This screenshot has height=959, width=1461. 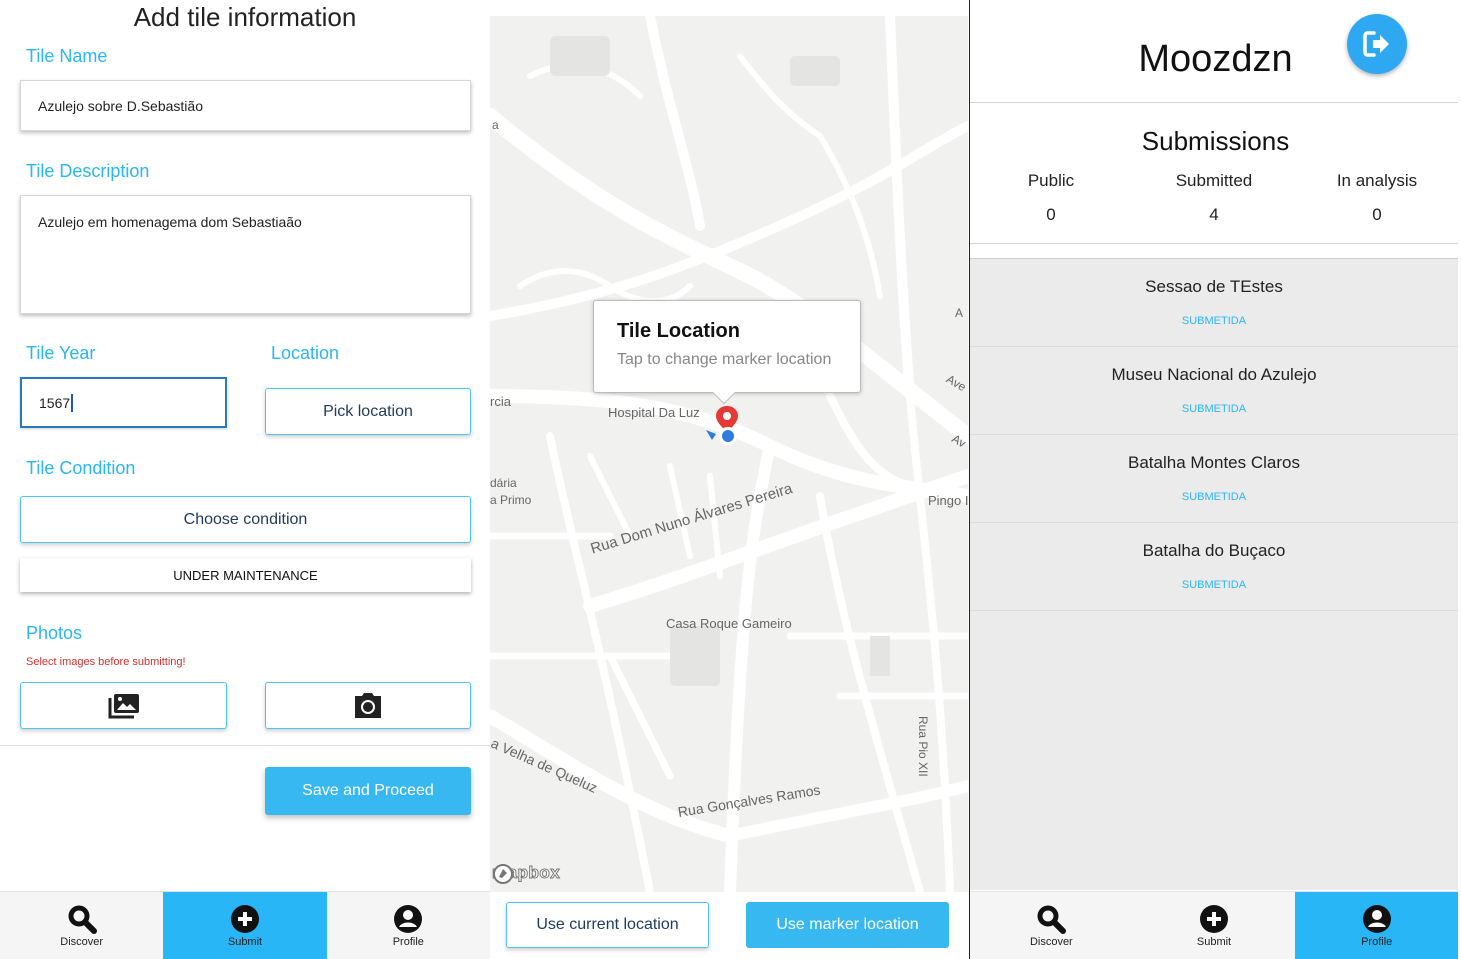 I want to click on tile-name-input: Azulejo sobre D.Sebastião, so click(x=245, y=105).